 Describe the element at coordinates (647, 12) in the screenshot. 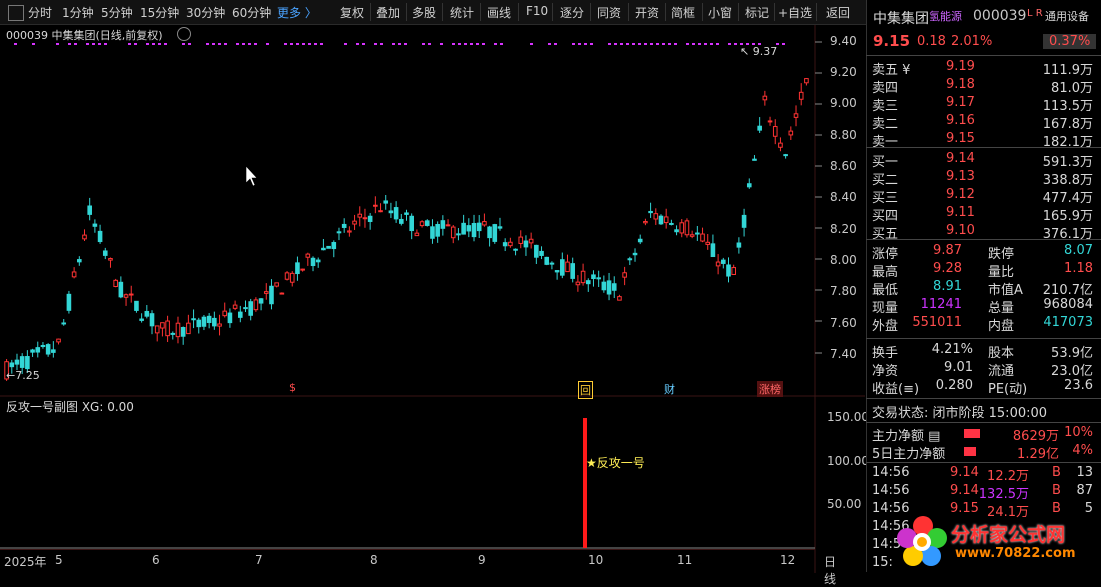

I see `kaizi-button: 开资` at that location.